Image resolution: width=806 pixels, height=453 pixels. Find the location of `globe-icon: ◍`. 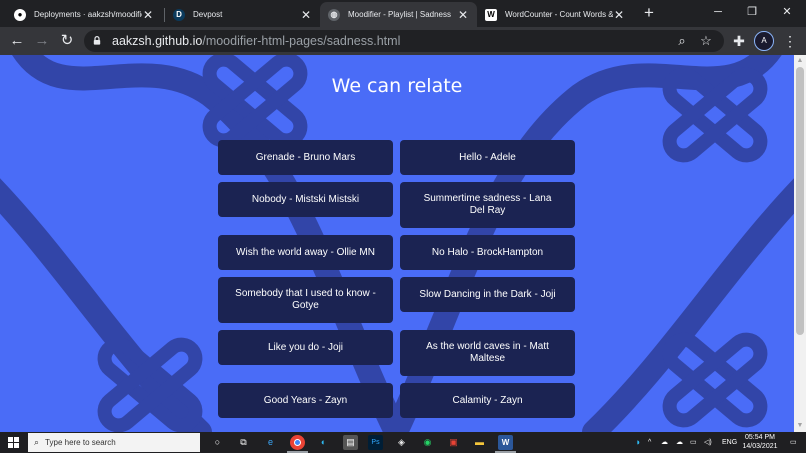

globe-icon: ◍ is located at coordinates (334, 14).